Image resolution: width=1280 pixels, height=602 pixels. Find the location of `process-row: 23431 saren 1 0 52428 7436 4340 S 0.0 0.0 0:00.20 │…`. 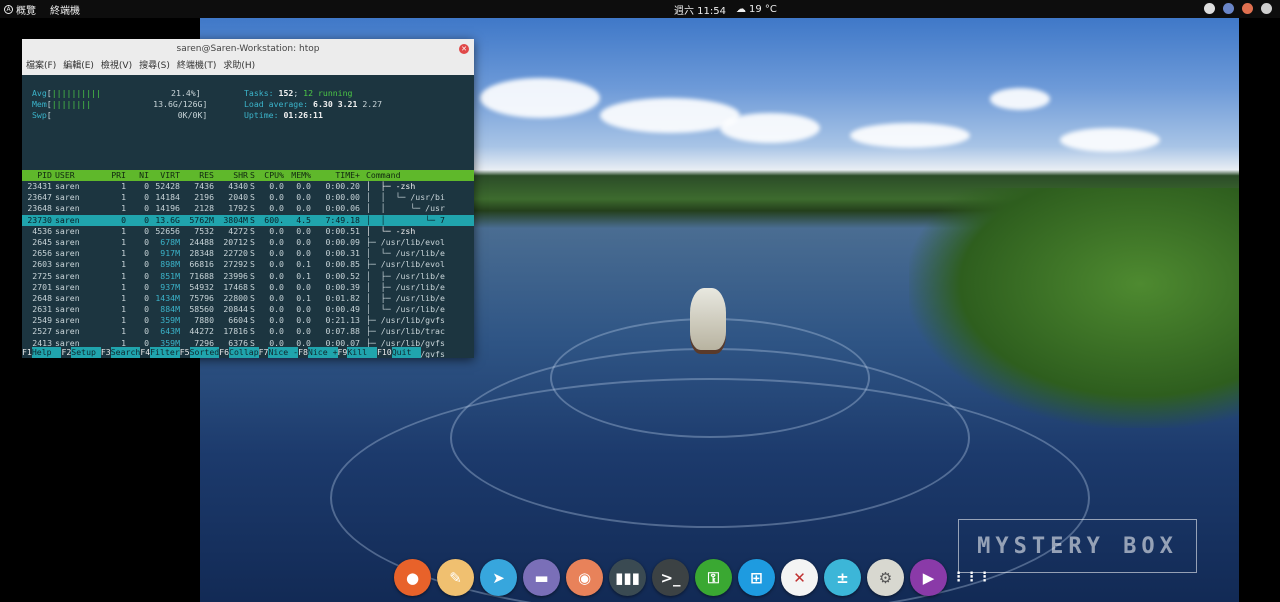

process-row: 23431 saren 1 0 52428 7436 4340 S 0.0 0.0 0:00.20 │… is located at coordinates (248, 186).